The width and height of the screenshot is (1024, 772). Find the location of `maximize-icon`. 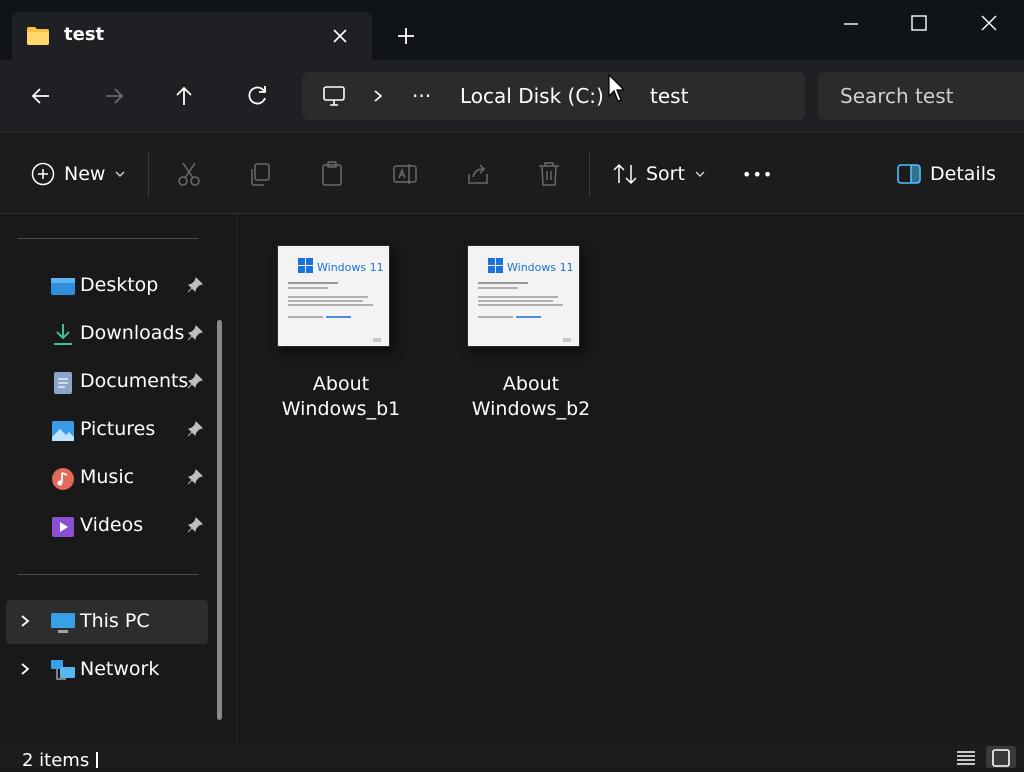

maximize-icon is located at coordinates (919, 24).